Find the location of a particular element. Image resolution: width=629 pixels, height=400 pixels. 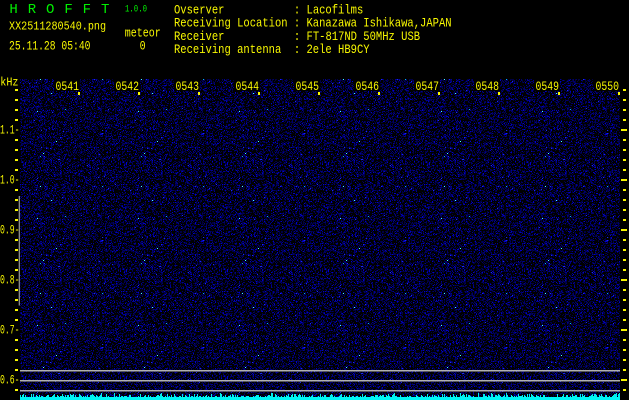

svg-text: 0550 is located at coordinates (608, 87).